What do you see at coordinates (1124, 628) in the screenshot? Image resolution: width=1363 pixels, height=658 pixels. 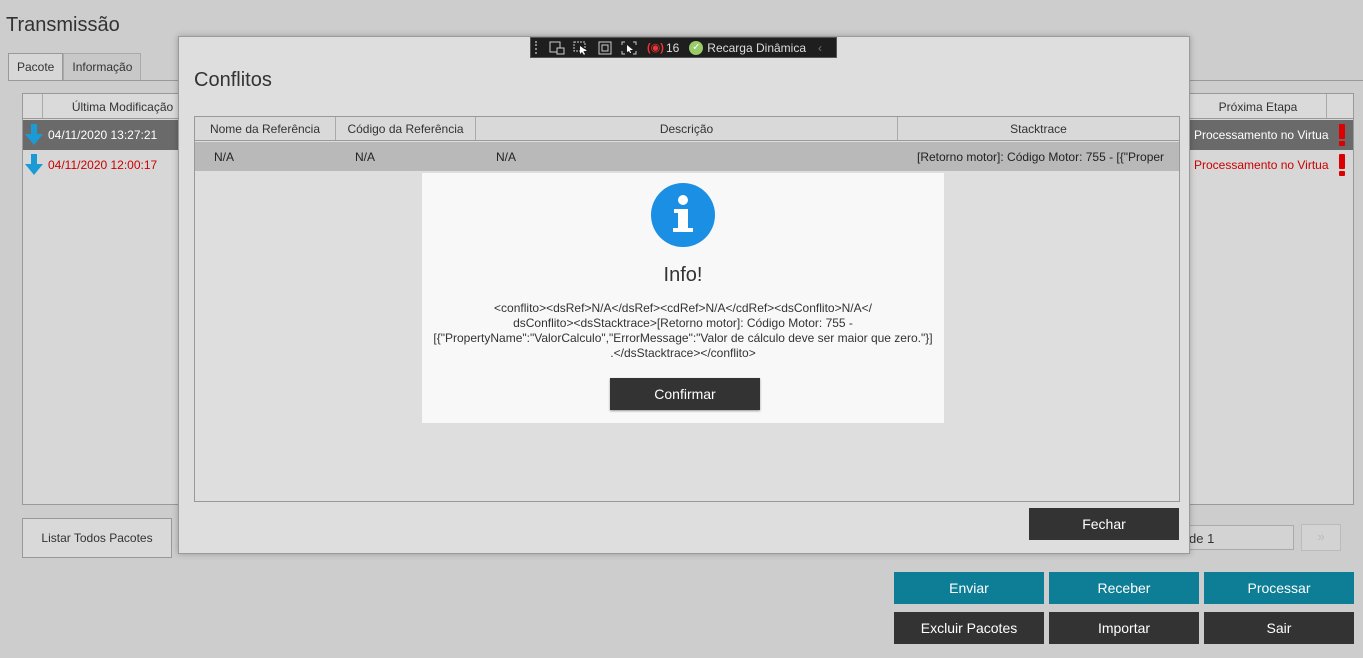 I see `importar-button: Importar` at bounding box center [1124, 628].